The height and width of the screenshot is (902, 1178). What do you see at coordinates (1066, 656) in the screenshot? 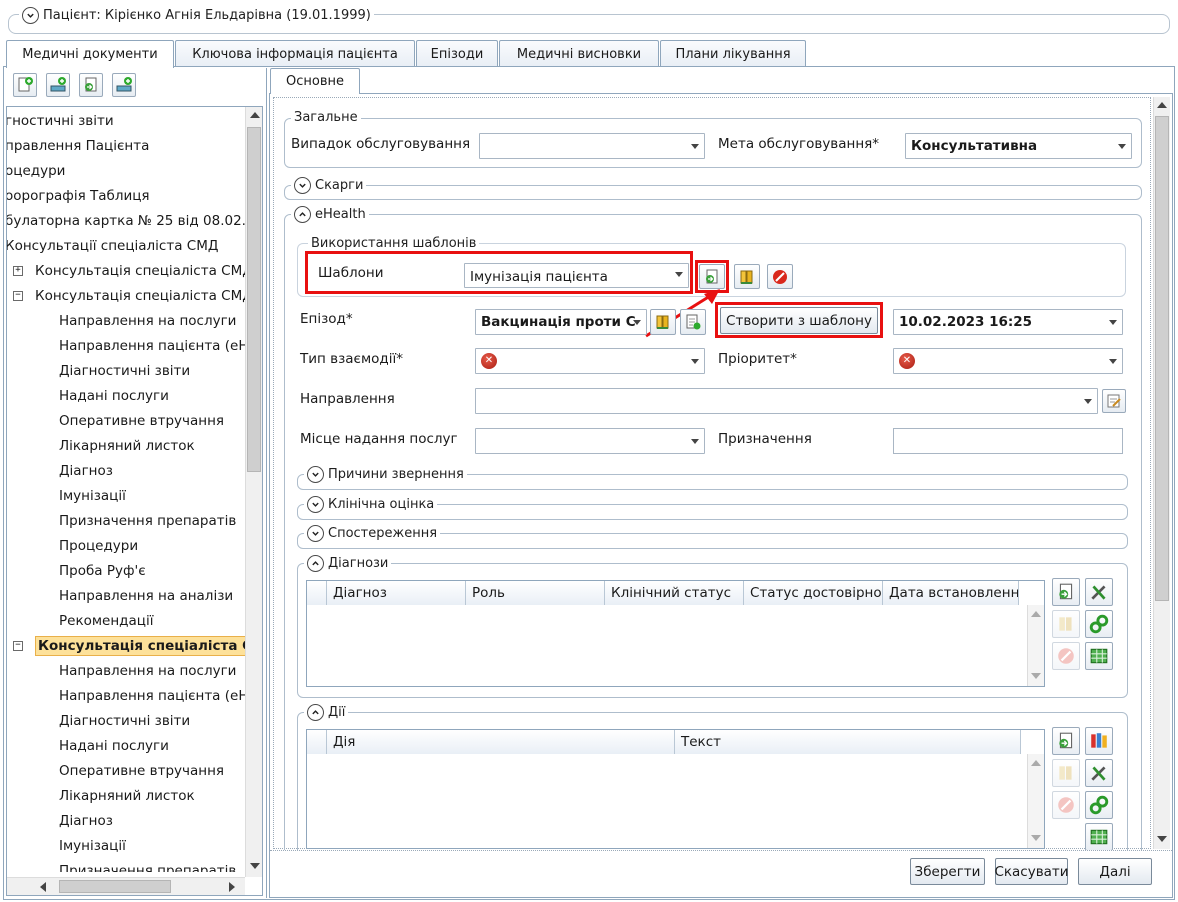
I see `diagnoses-delete-button` at bounding box center [1066, 656].